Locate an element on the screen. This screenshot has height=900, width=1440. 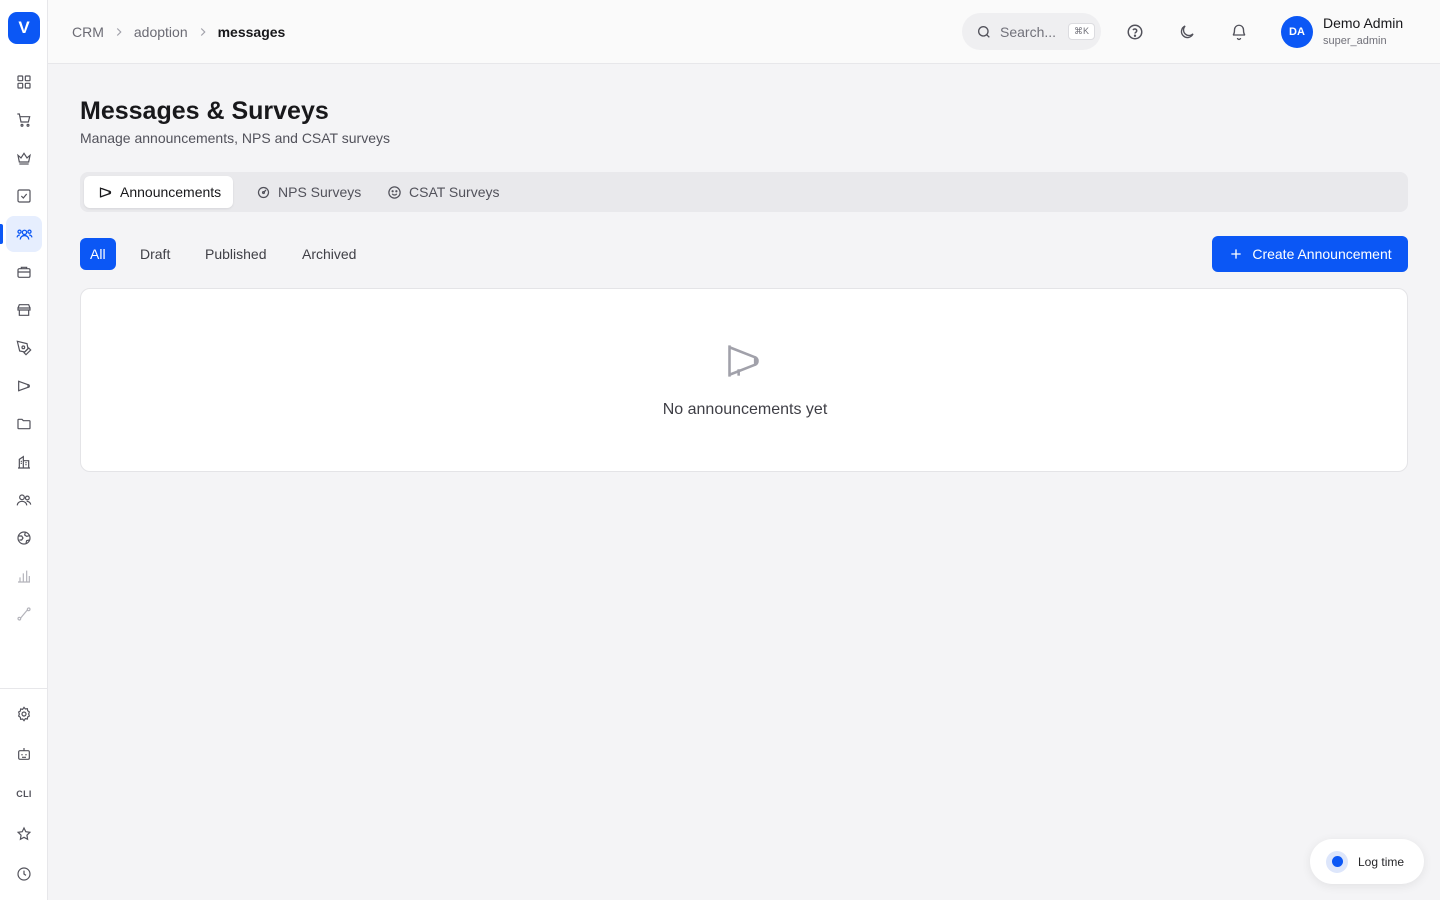
breadcrumb: CRM adoption messages is located at coordinates (178, 32).